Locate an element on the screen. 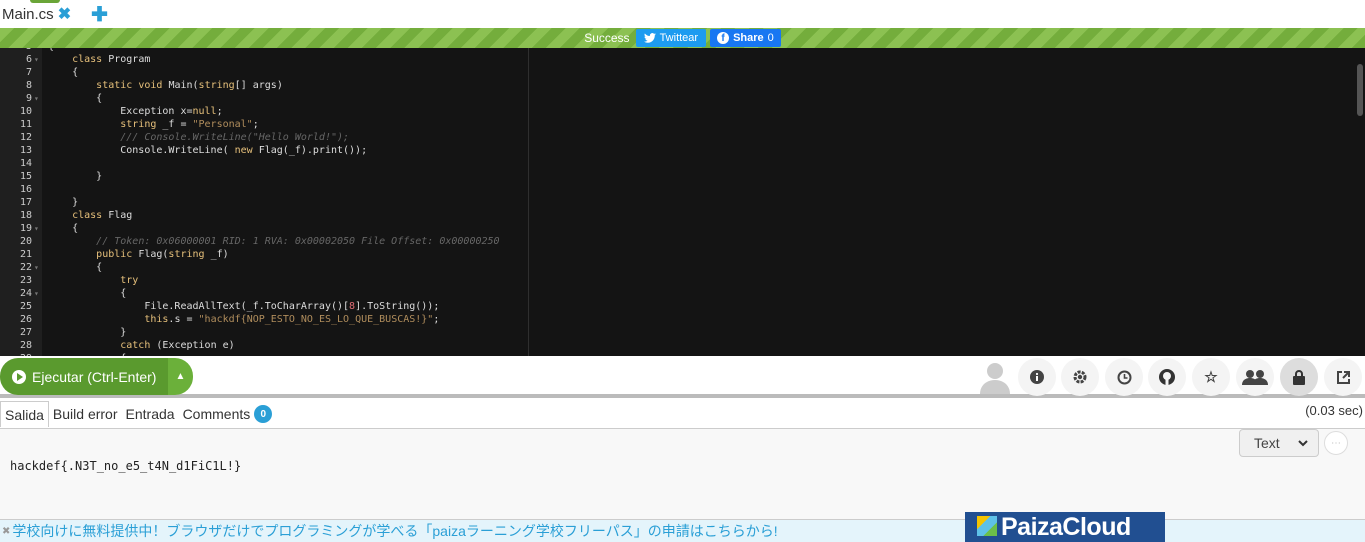 This screenshot has height=542, width=1365. gear-icon is located at coordinates (1080, 377).